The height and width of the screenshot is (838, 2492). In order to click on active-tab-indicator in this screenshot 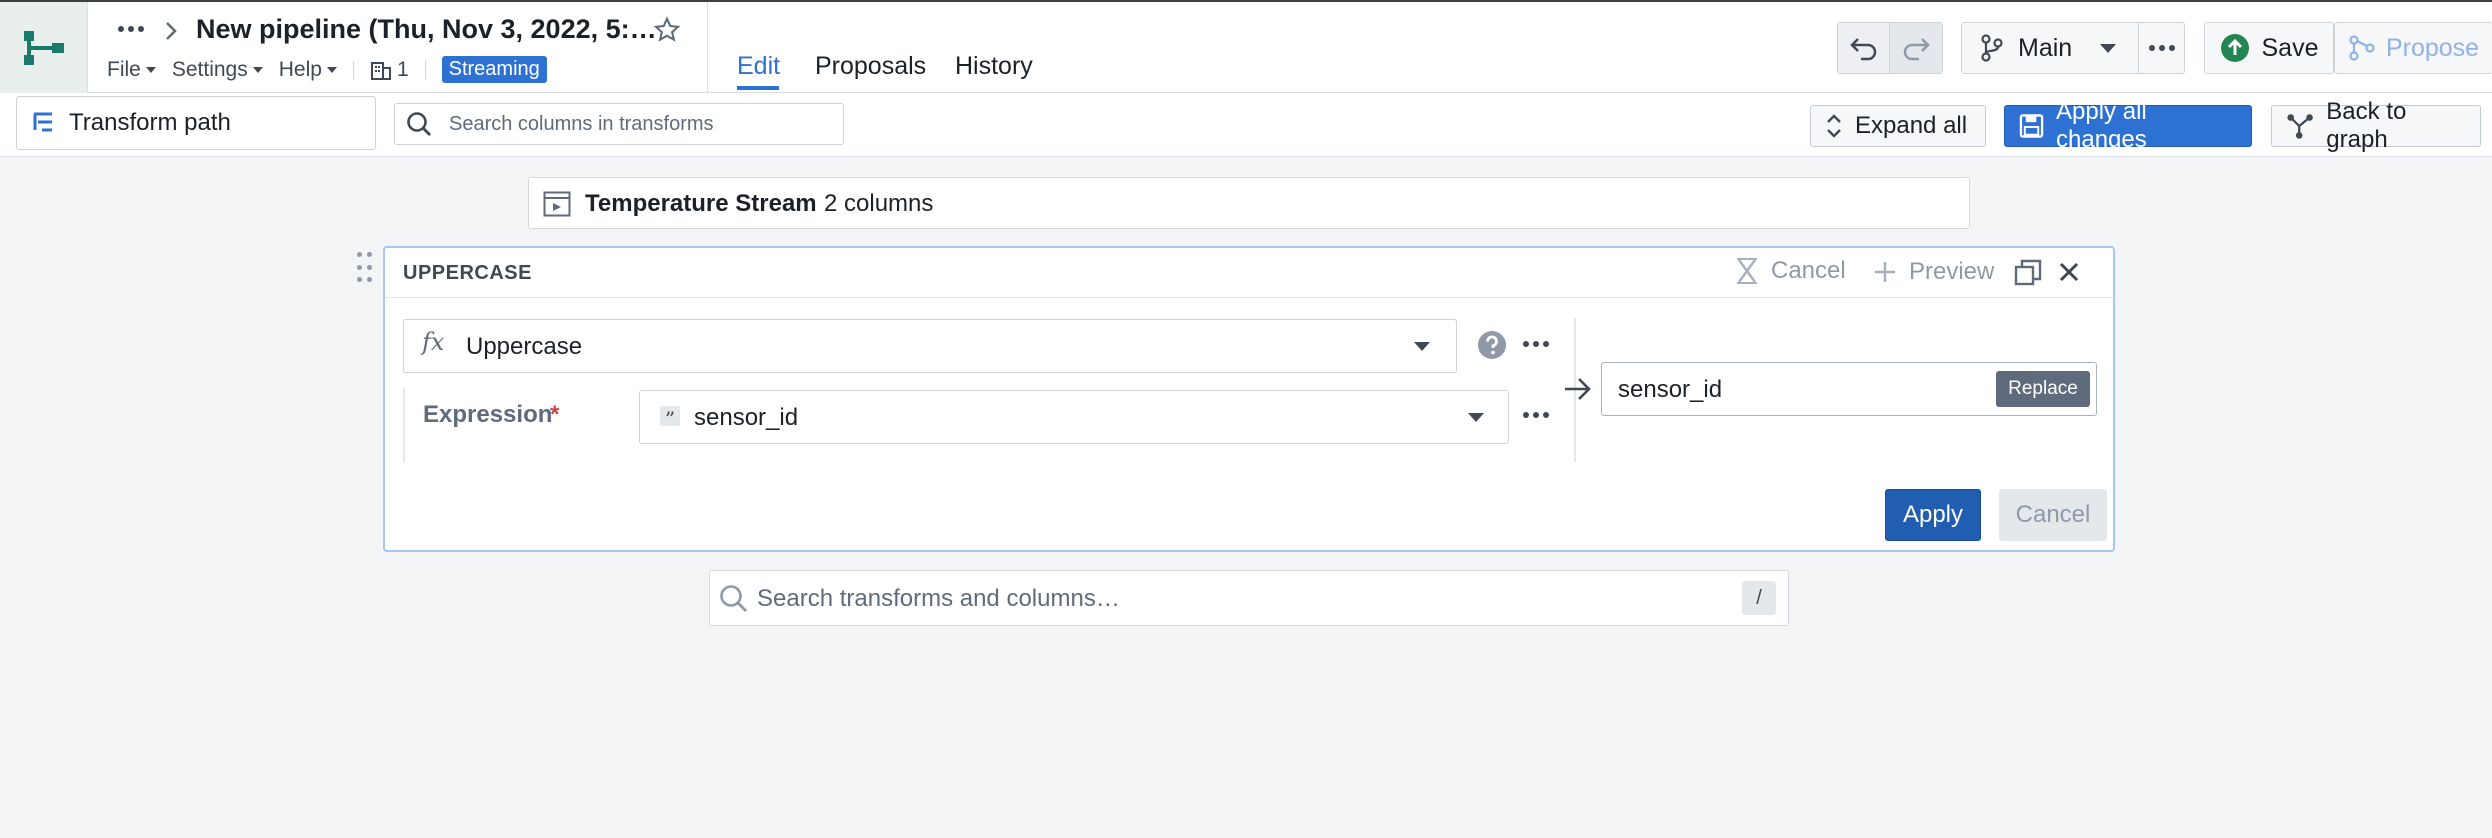, I will do `click(758, 88)`.